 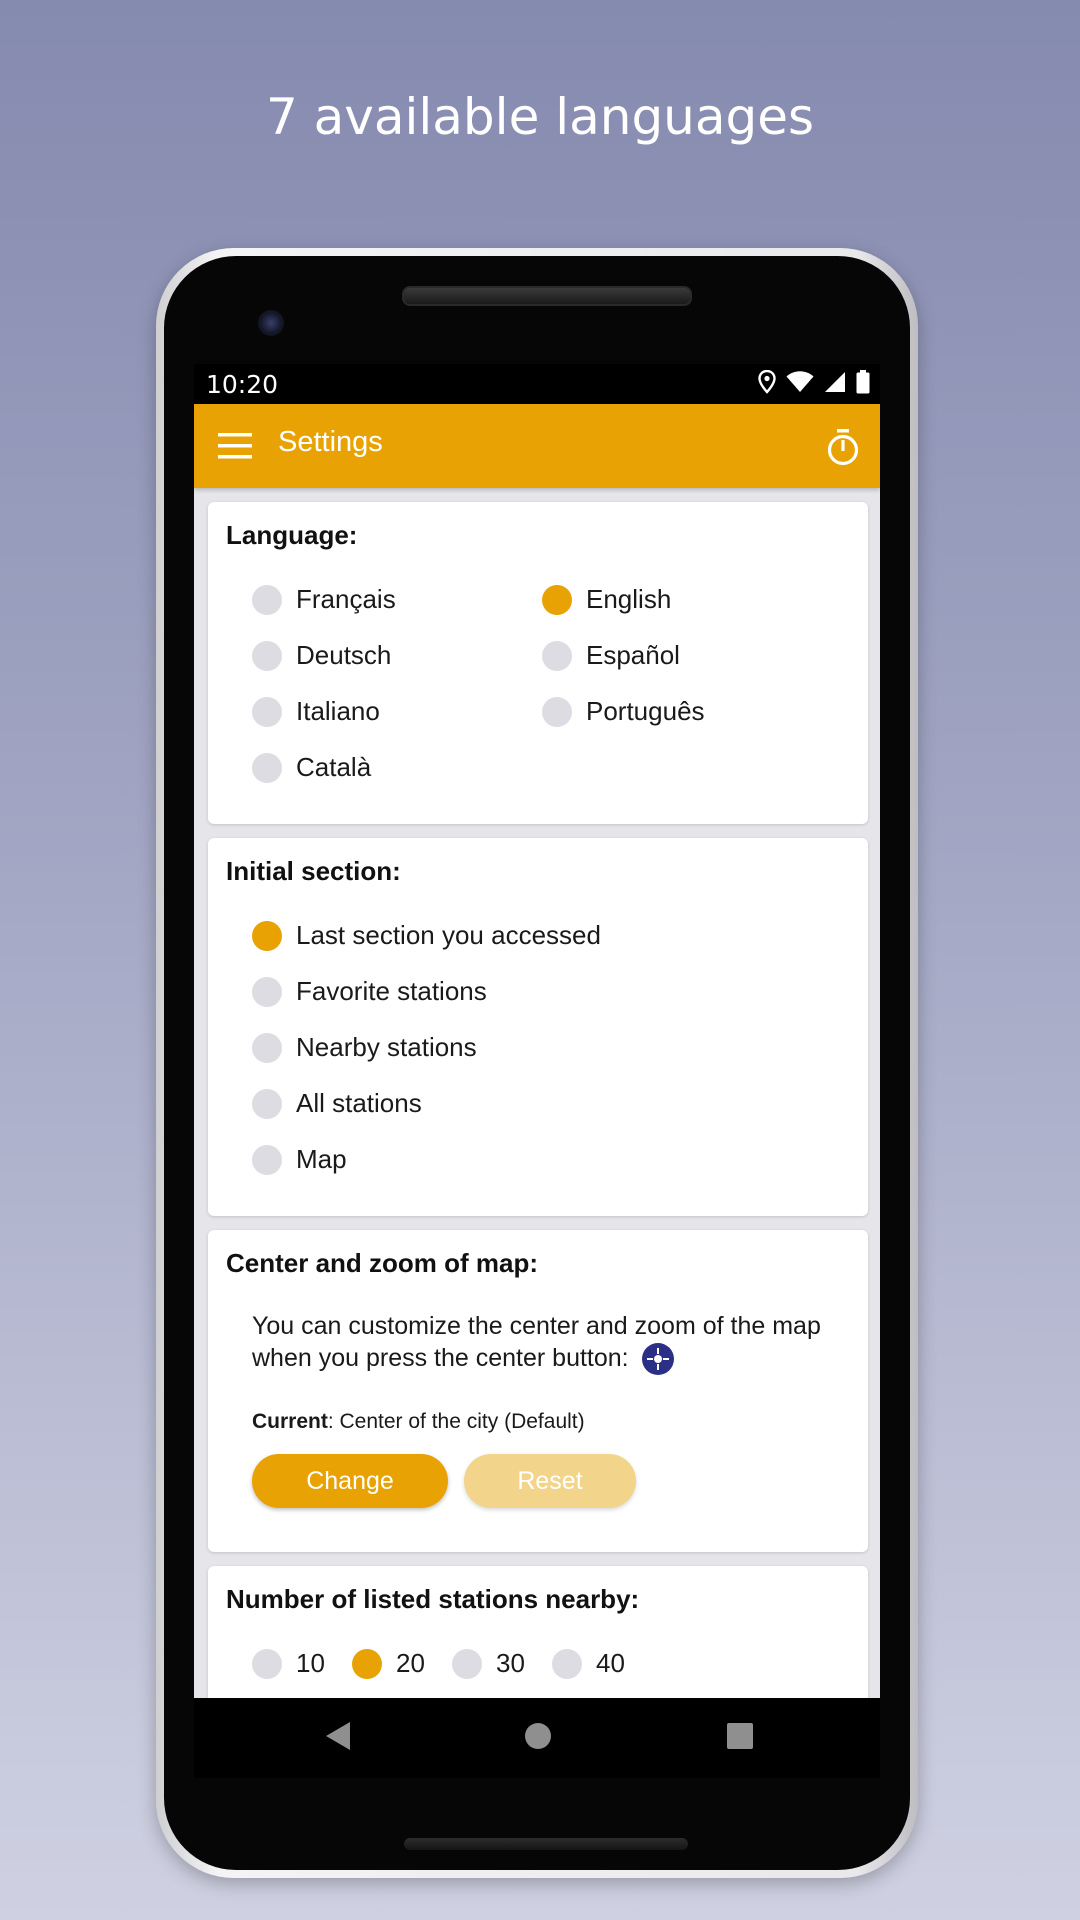 What do you see at coordinates (271, 323) in the screenshot?
I see `front-camera` at bounding box center [271, 323].